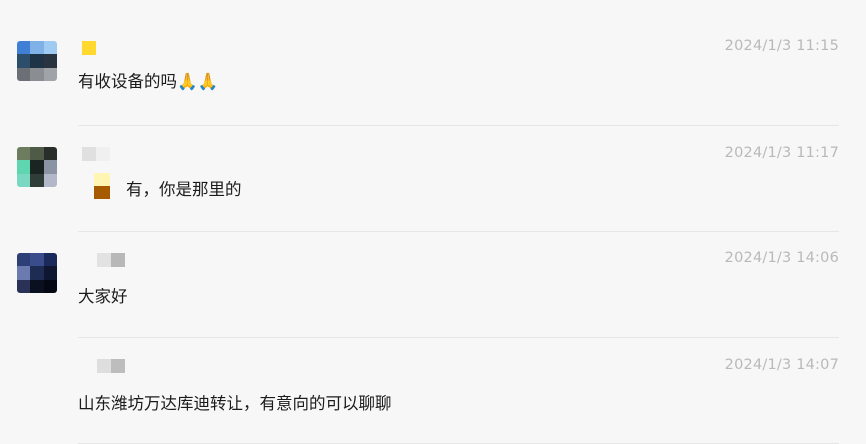 The height and width of the screenshot is (444, 866). What do you see at coordinates (781, 46) in the screenshot?
I see `message-timestamp: 2024/1/3 11:15` at bounding box center [781, 46].